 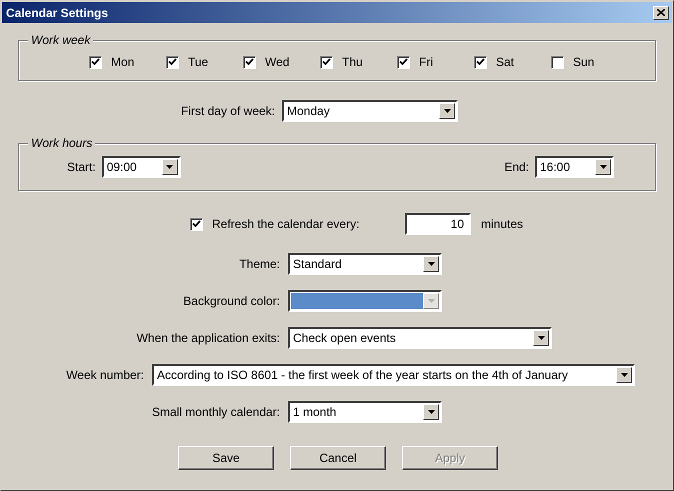 What do you see at coordinates (286, 224) in the screenshot?
I see `checkbox-label: Refresh the calendar every:` at bounding box center [286, 224].